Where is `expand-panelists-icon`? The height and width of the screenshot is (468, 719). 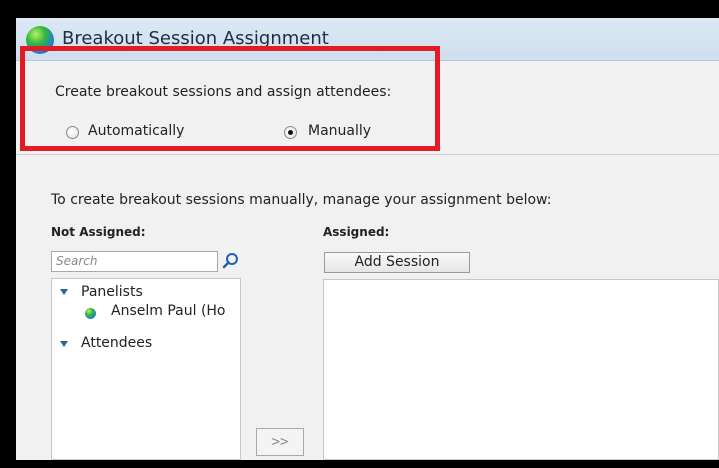 expand-panelists-icon is located at coordinates (64, 292).